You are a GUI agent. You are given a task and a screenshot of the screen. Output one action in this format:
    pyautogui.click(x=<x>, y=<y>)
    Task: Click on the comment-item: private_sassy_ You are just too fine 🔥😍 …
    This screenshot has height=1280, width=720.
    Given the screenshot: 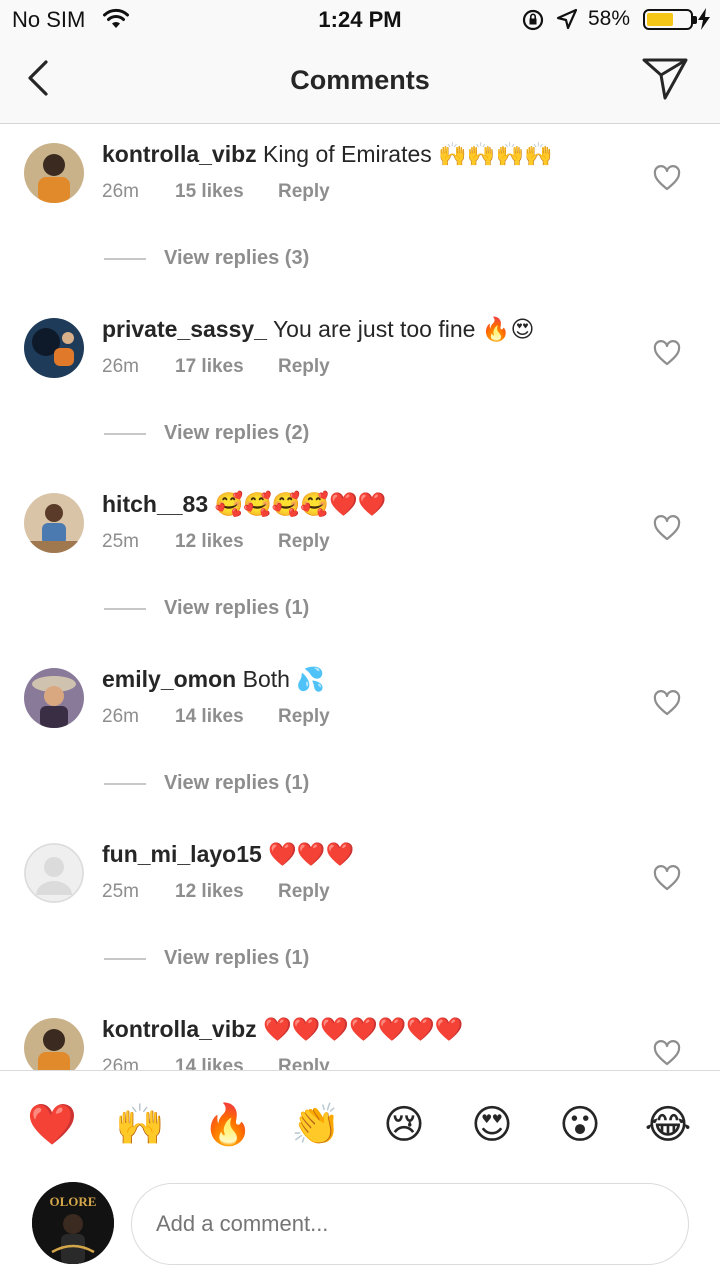 What is the action you would take?
    pyautogui.click(x=360, y=387)
    